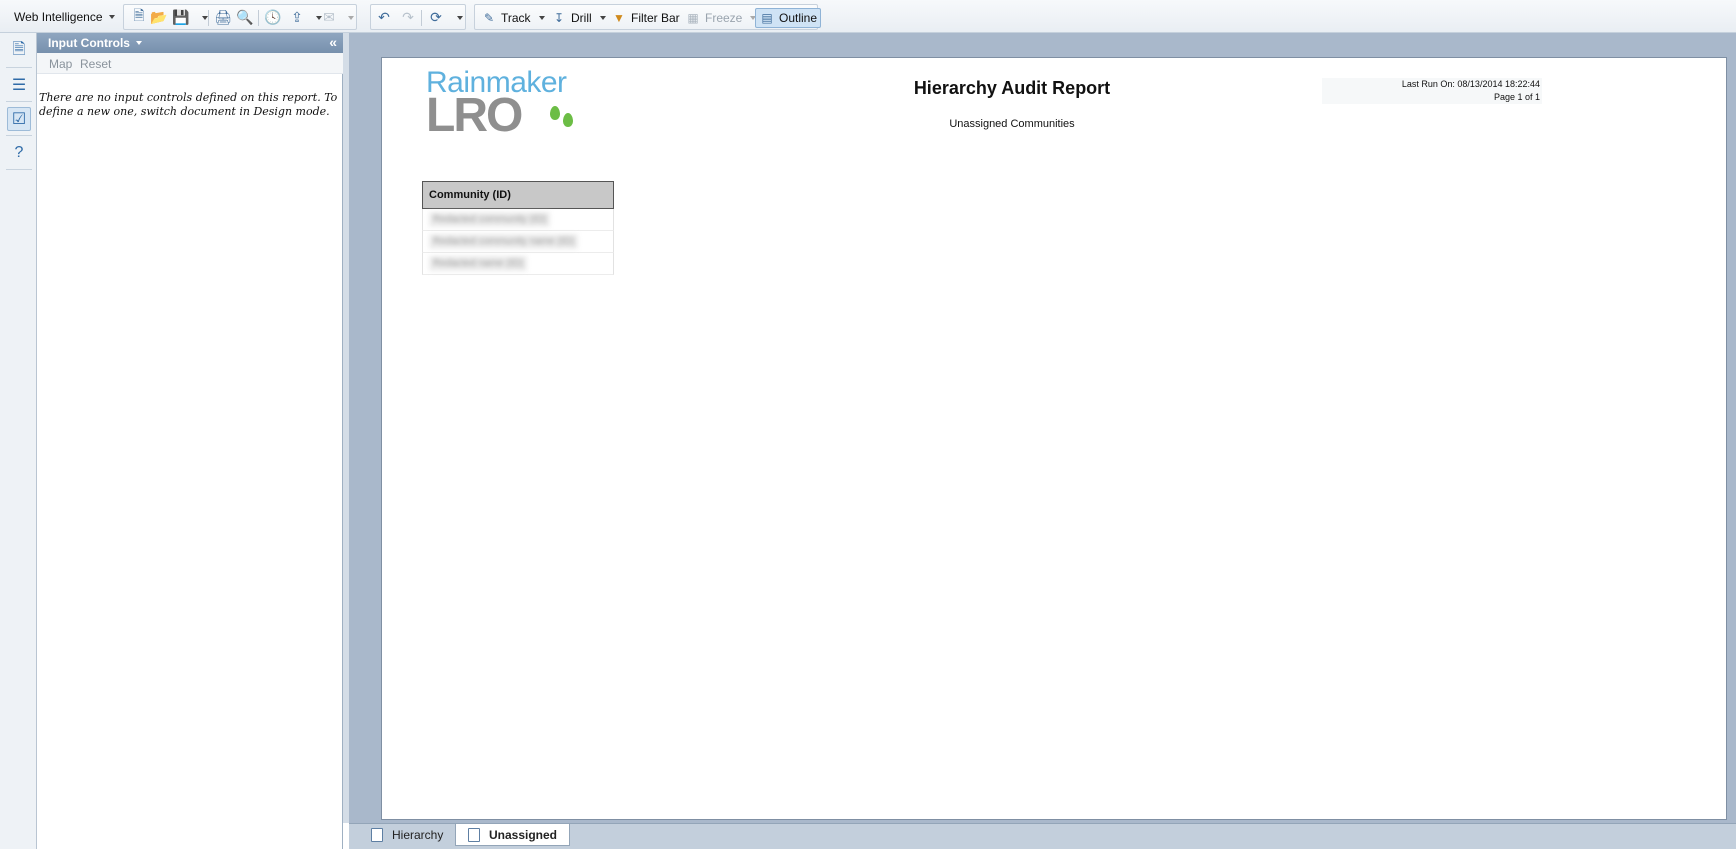  What do you see at coordinates (19, 51) in the screenshot?
I see `document-summary-icon: 🗎` at bounding box center [19, 51].